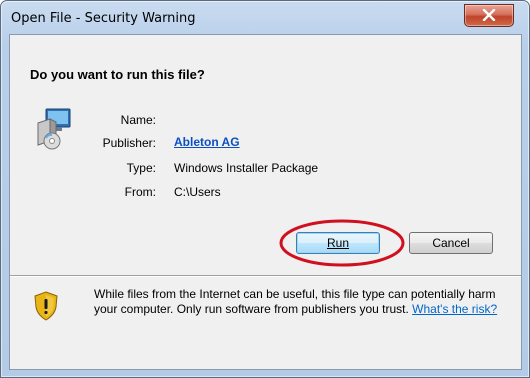 Image resolution: width=530 pixels, height=378 pixels. What do you see at coordinates (246, 168) in the screenshot?
I see `type-value: Windows Installer Package` at bounding box center [246, 168].